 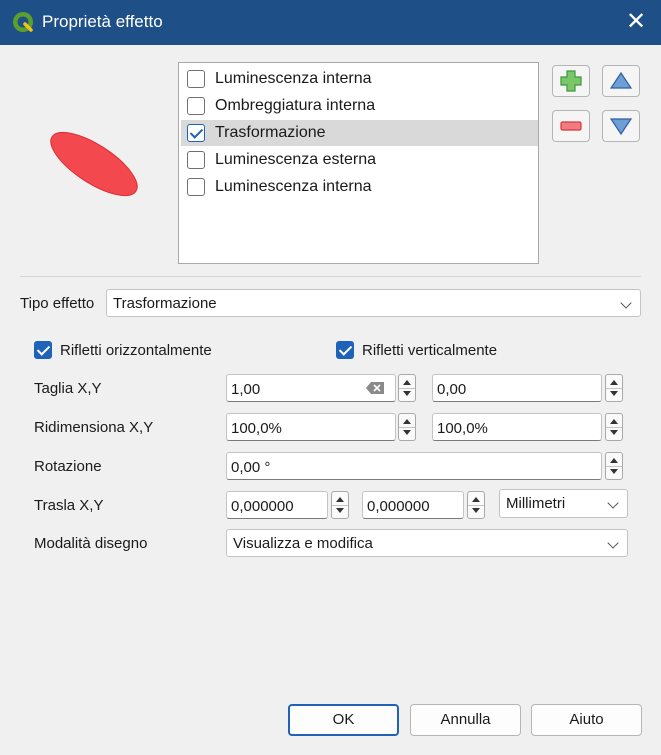 What do you see at coordinates (345, 350) in the screenshot?
I see `flip-vertical-checkbox` at bounding box center [345, 350].